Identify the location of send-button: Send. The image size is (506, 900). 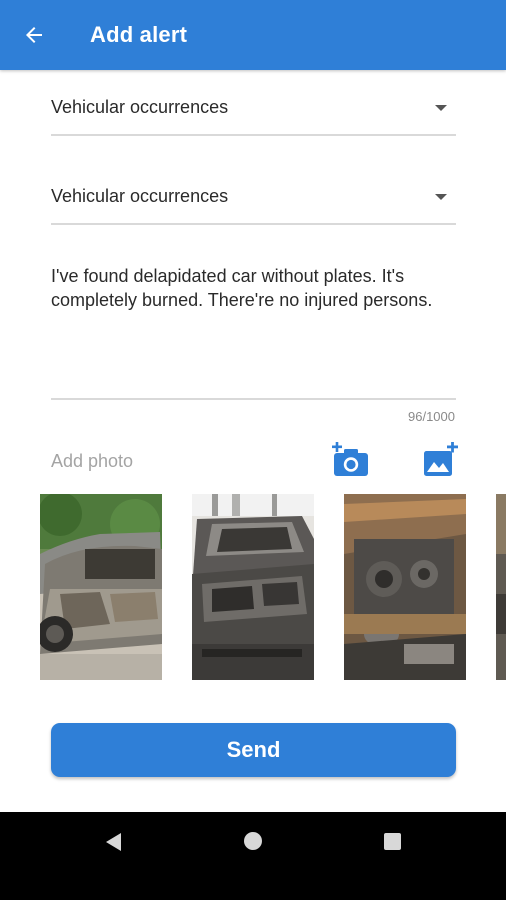
(253, 750).